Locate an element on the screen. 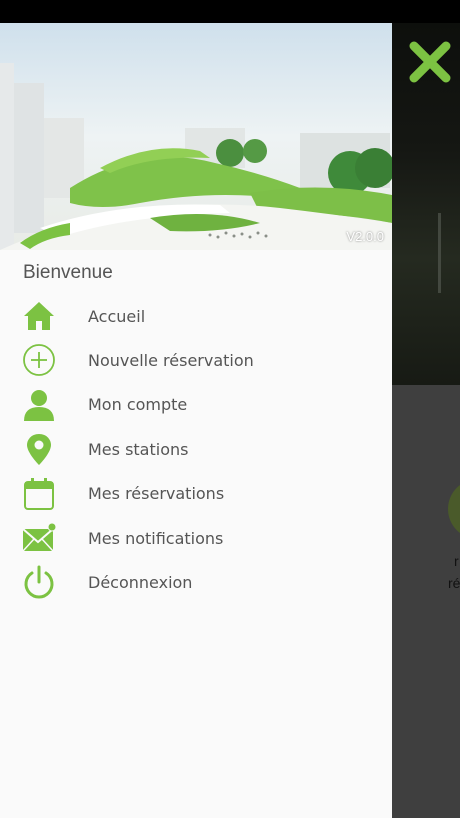 This screenshot has width=460, height=818. background-text-1: r is located at coordinates (456, 561).